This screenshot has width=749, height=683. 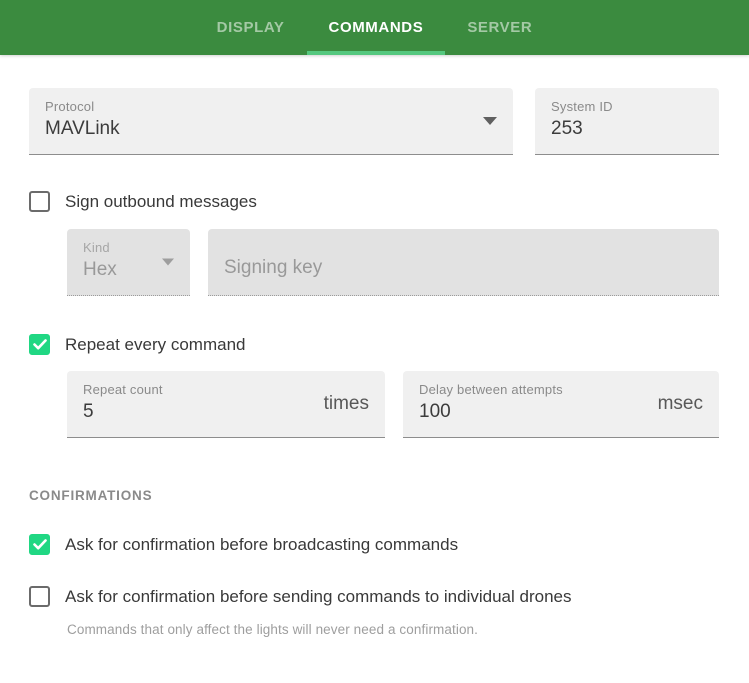 I want to click on repeat-command-checkbox-row: Repeat every command, so click(x=374, y=344).